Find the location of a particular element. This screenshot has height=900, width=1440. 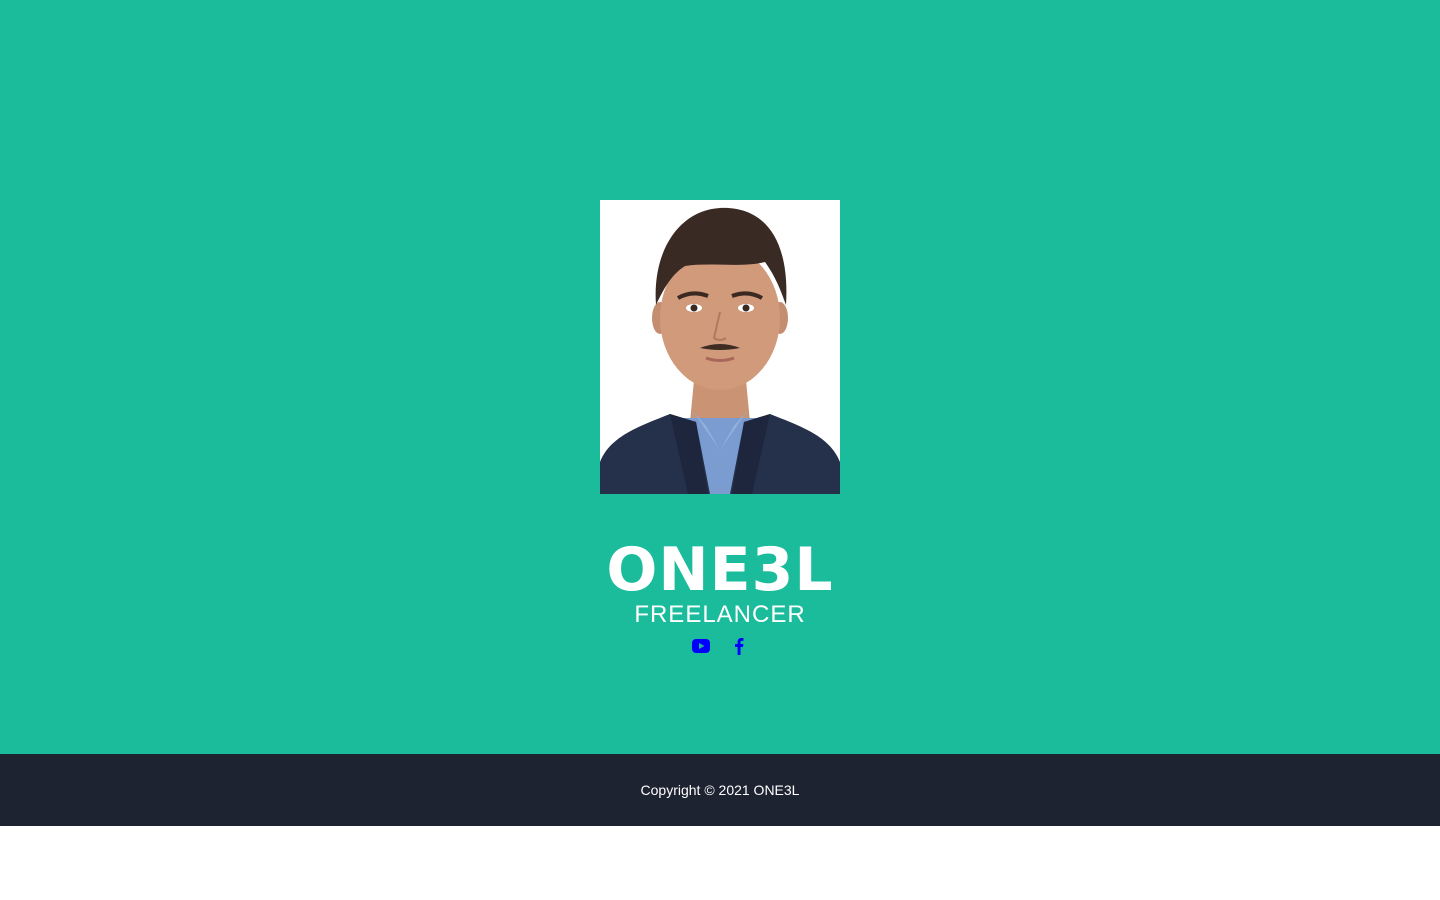

youtube-icon is located at coordinates (701, 646).